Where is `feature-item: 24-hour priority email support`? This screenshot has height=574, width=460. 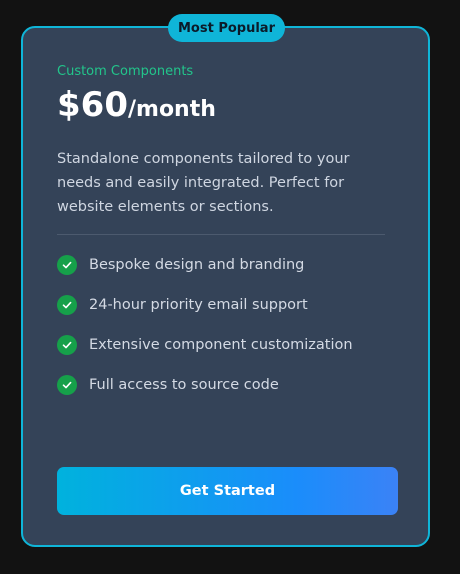
feature-item: 24-hour priority email support is located at coordinates (182, 305).